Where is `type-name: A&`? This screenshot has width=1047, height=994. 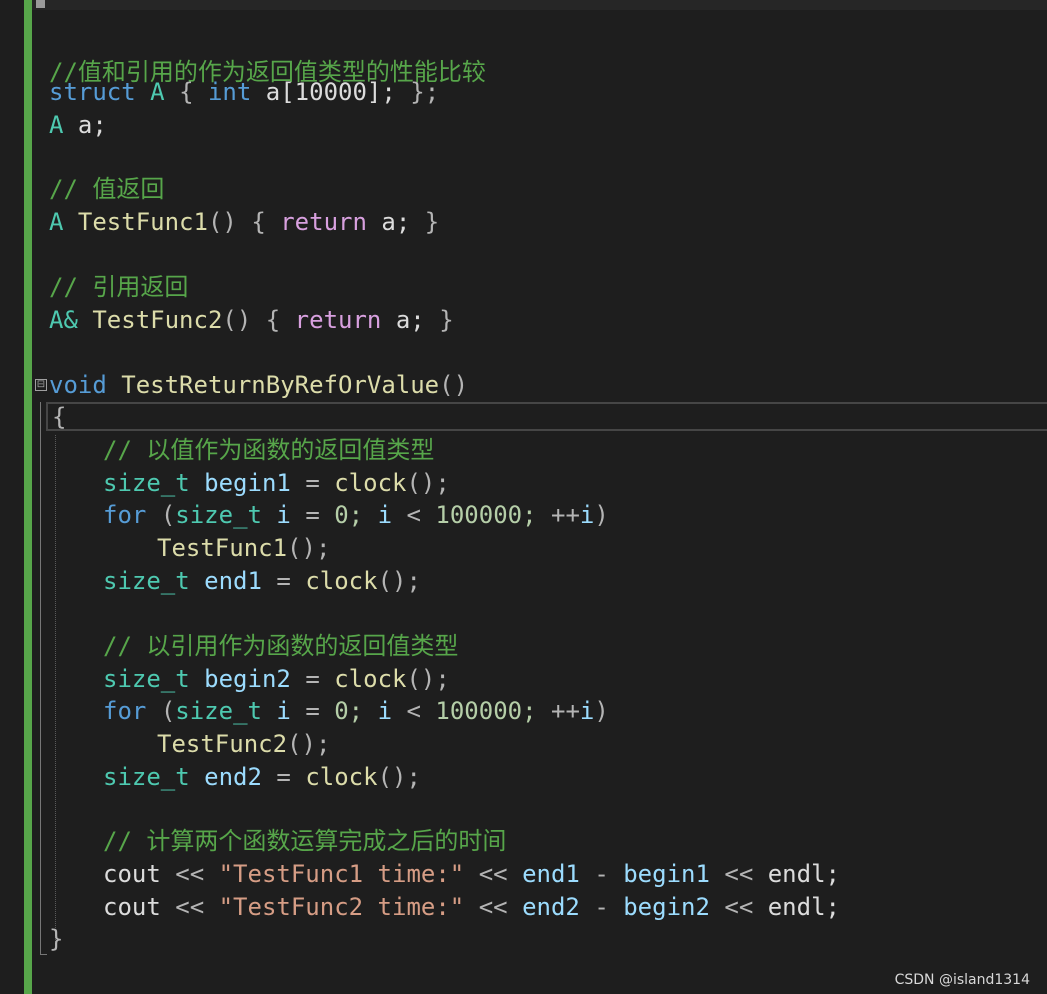 type-name: A& is located at coordinates (63, 320).